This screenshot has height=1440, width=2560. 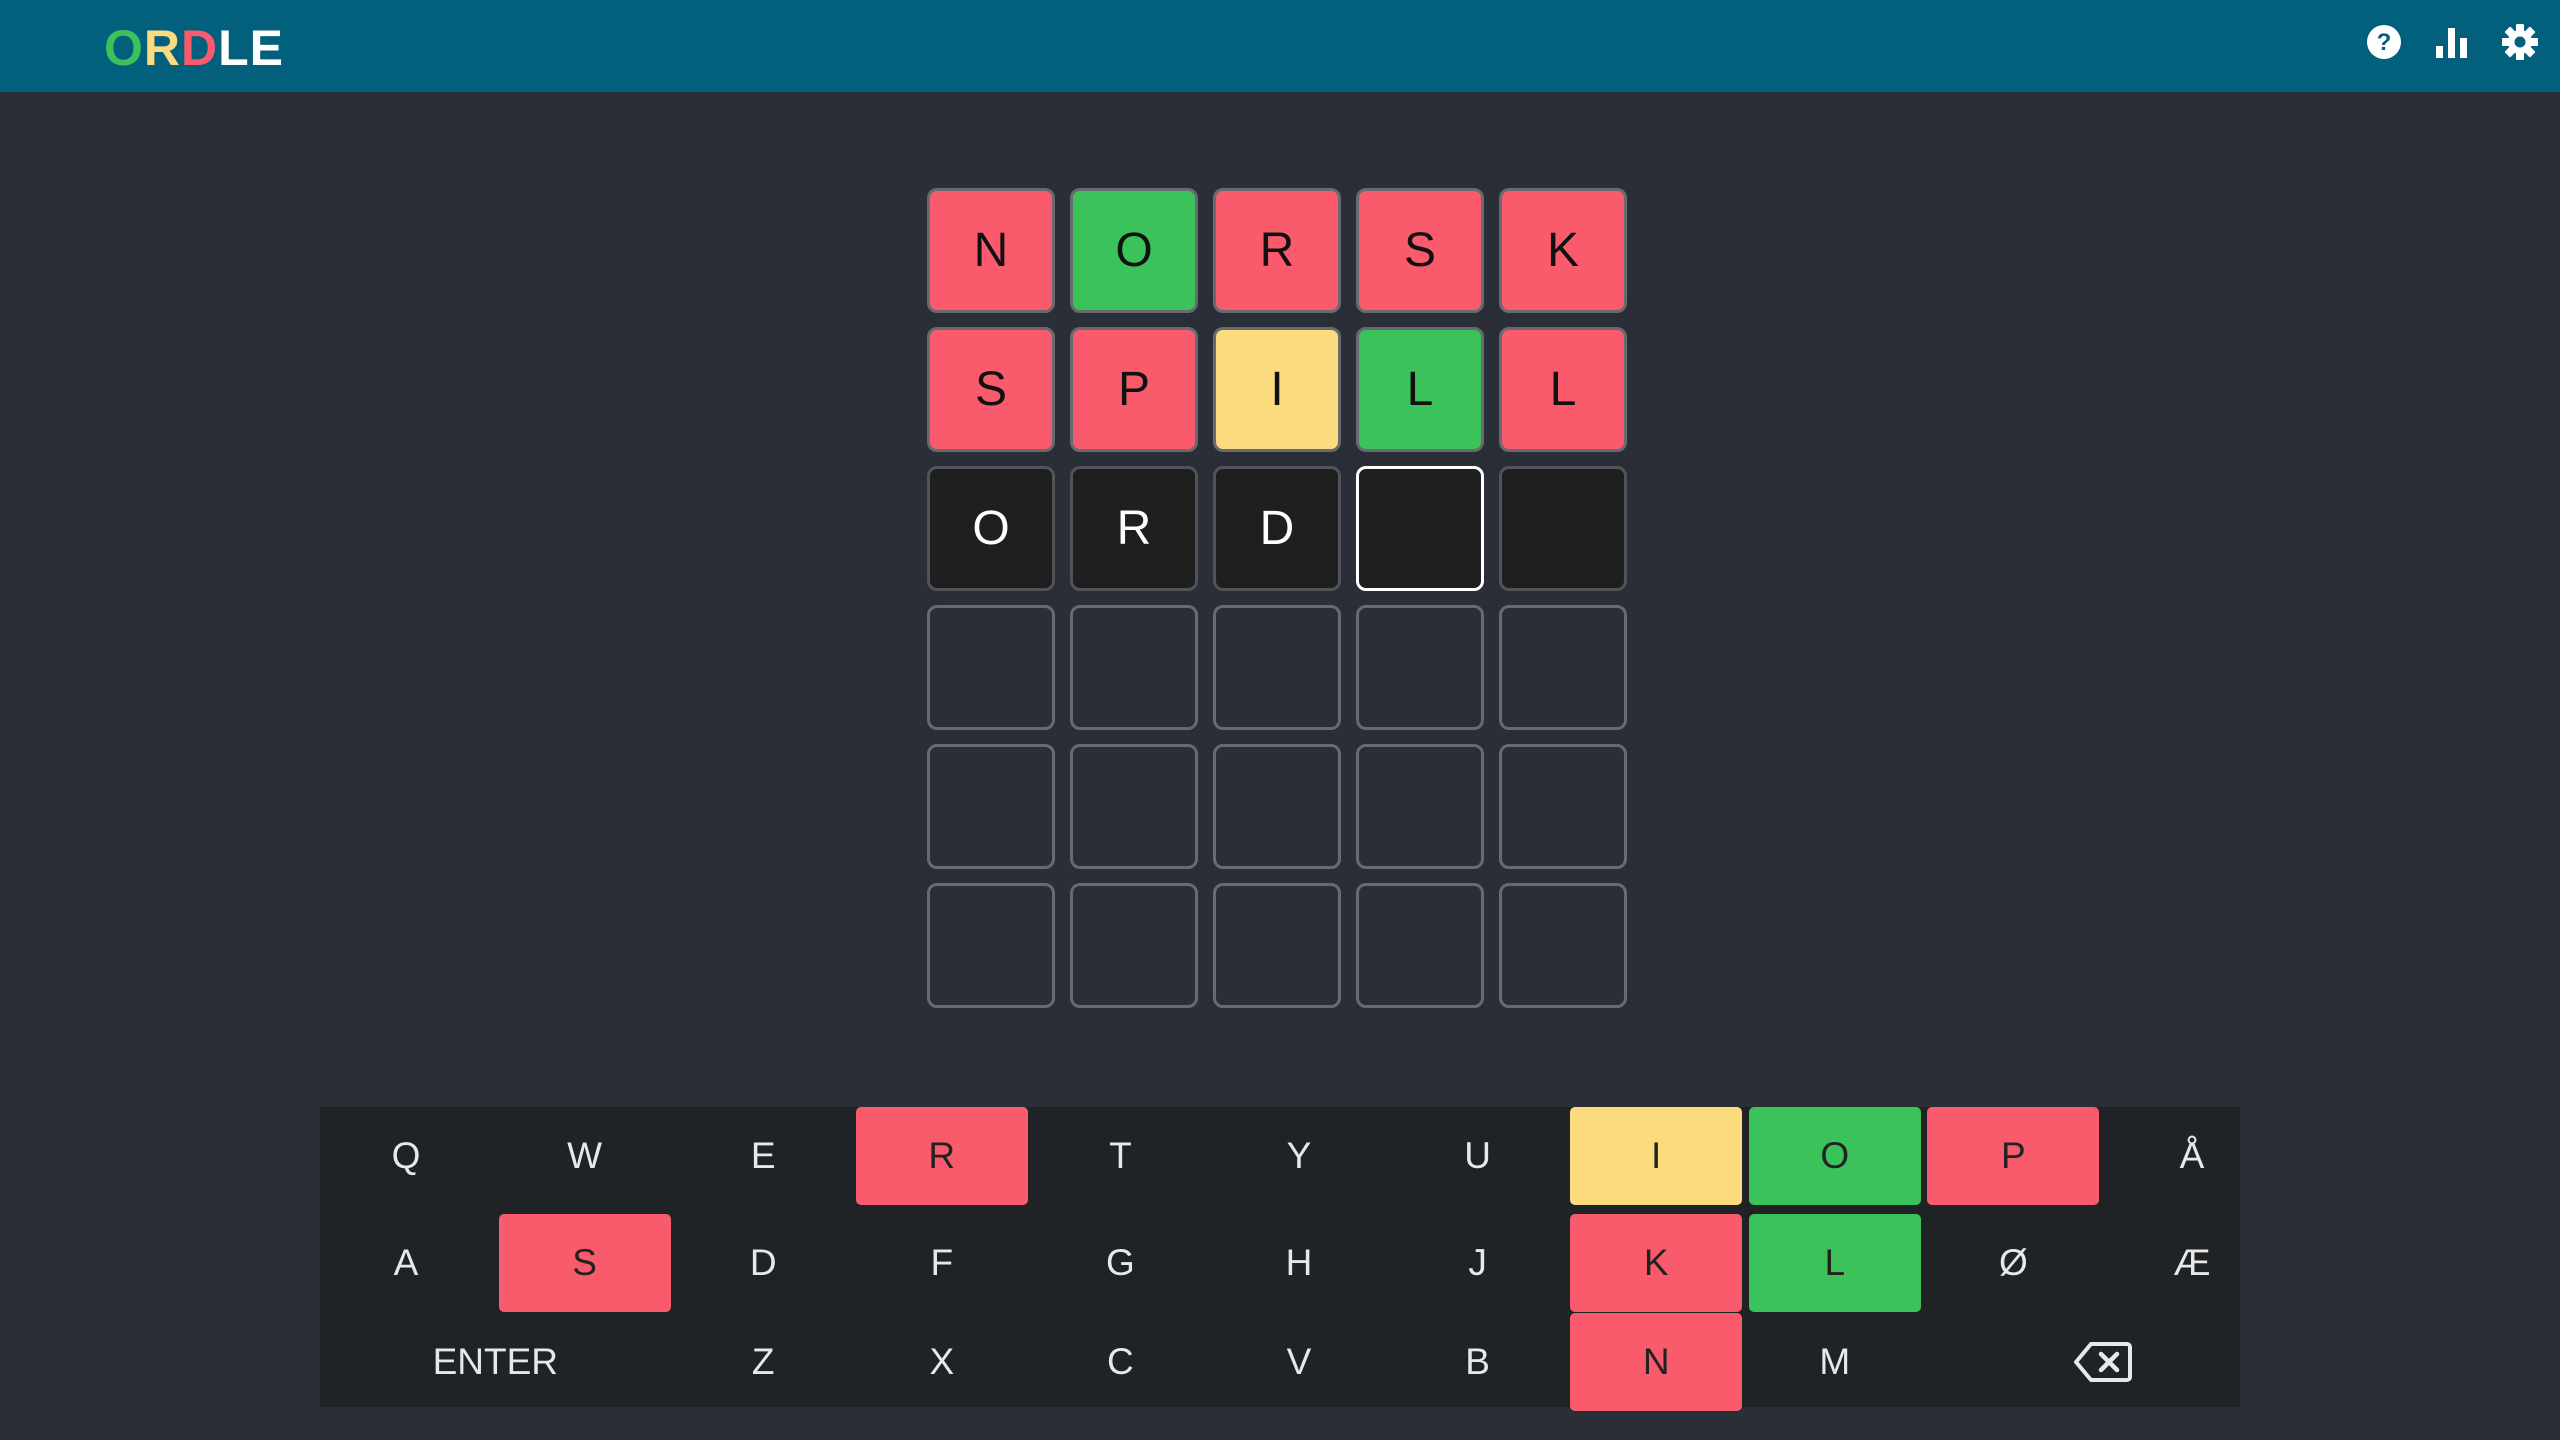 I want to click on key-Å: Å, so click(x=2192, y=1156).